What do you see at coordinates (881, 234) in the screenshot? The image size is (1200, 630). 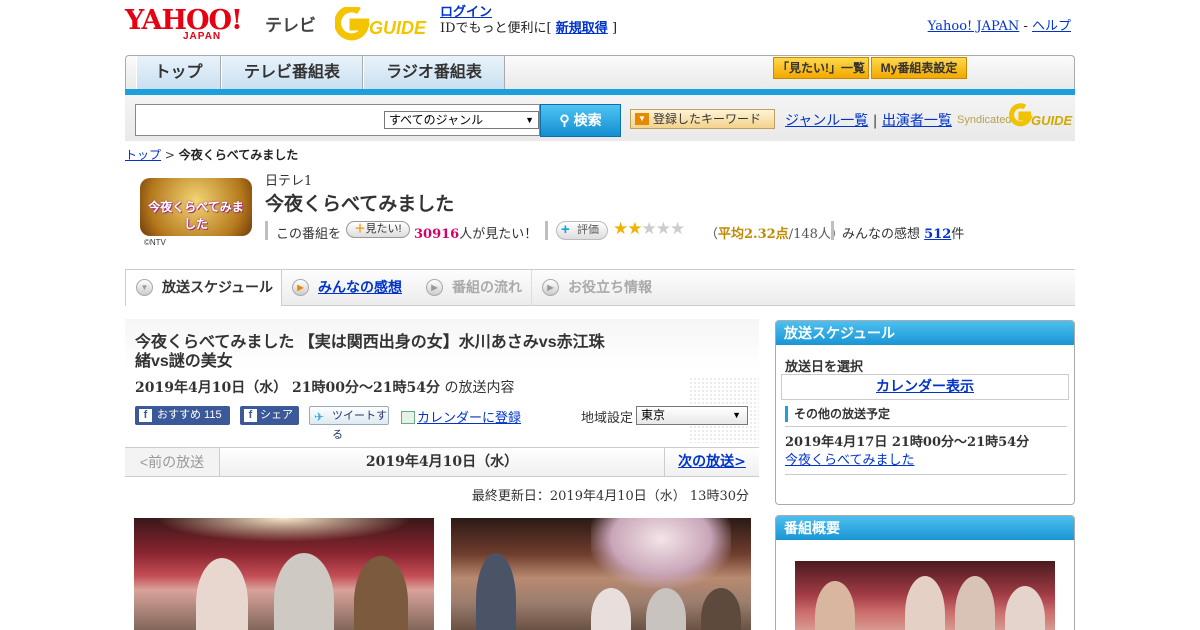 I see `kanso-label: みんなの感想` at bounding box center [881, 234].